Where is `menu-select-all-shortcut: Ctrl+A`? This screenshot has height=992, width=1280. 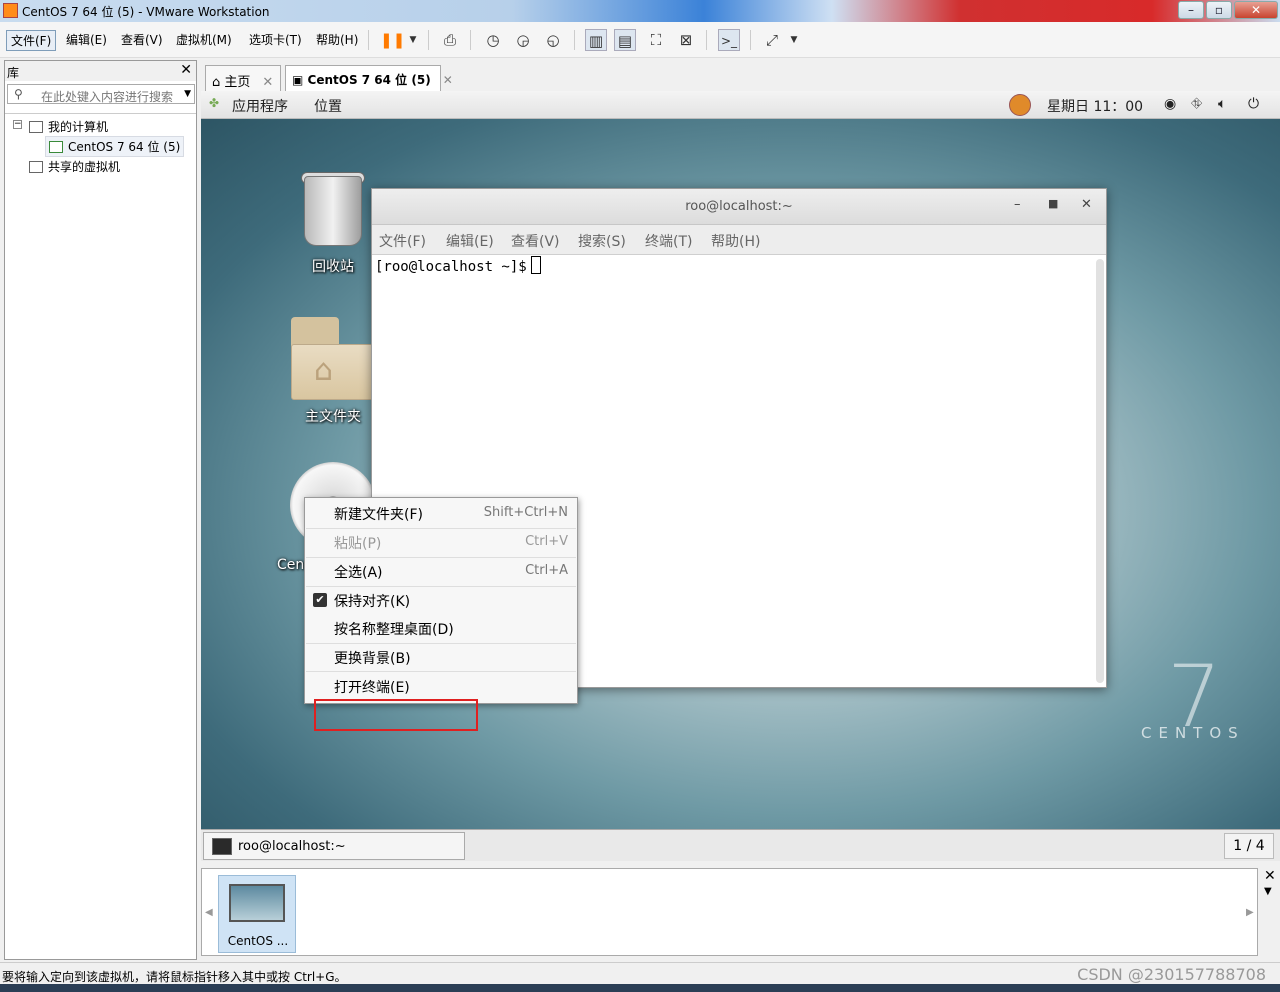 menu-select-all-shortcut: Ctrl+A is located at coordinates (546, 570).